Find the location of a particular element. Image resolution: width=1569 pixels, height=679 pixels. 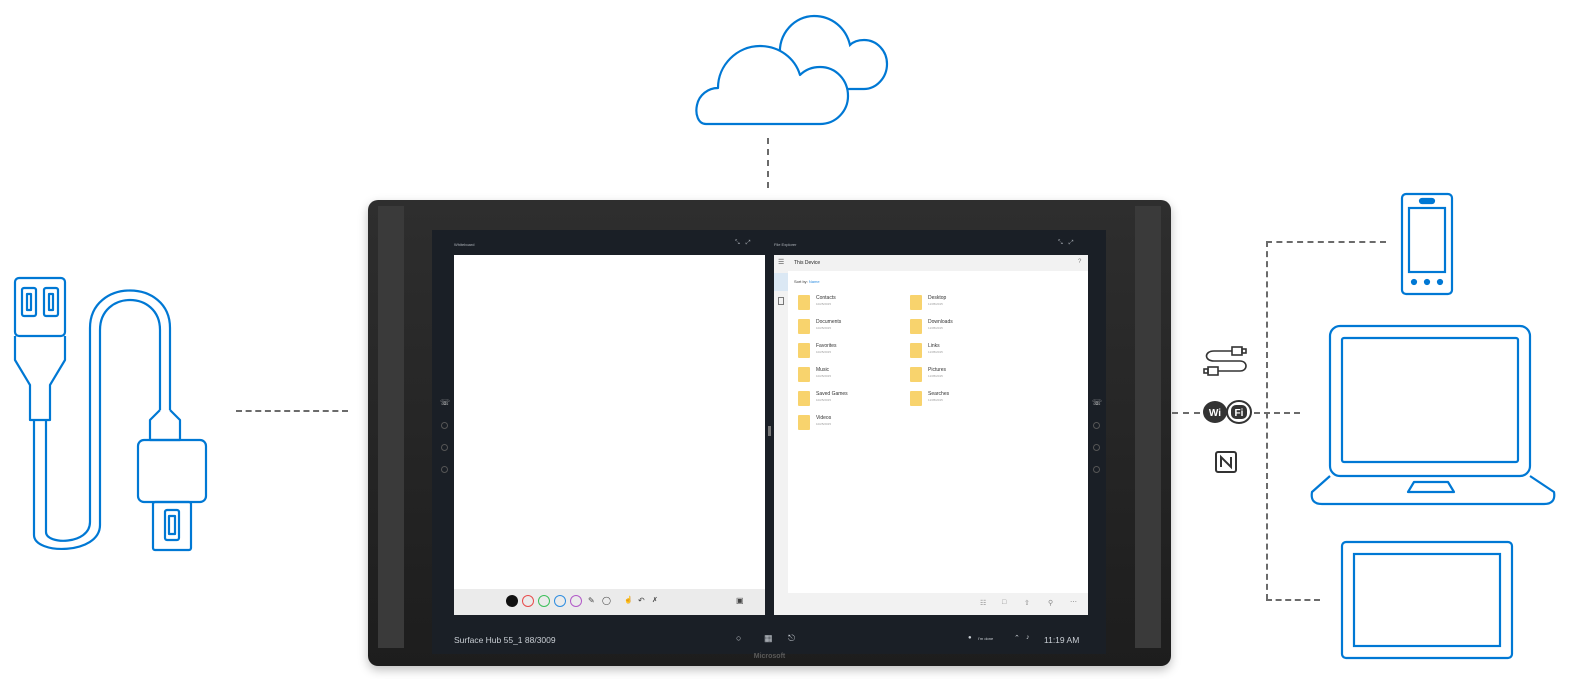

share-icon: ▣ is located at coordinates (740, 600).